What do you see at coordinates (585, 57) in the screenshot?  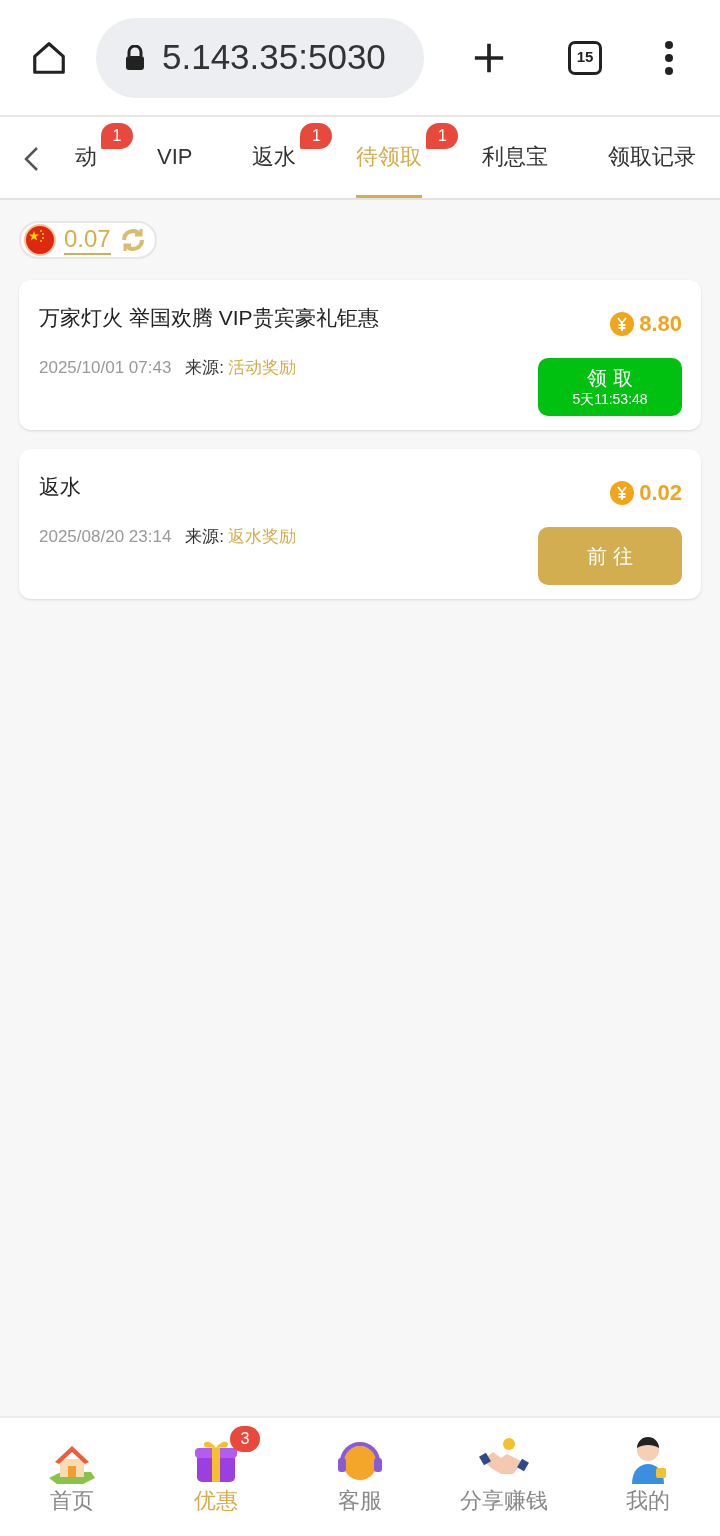 I see `tab-count-button: 15` at bounding box center [585, 57].